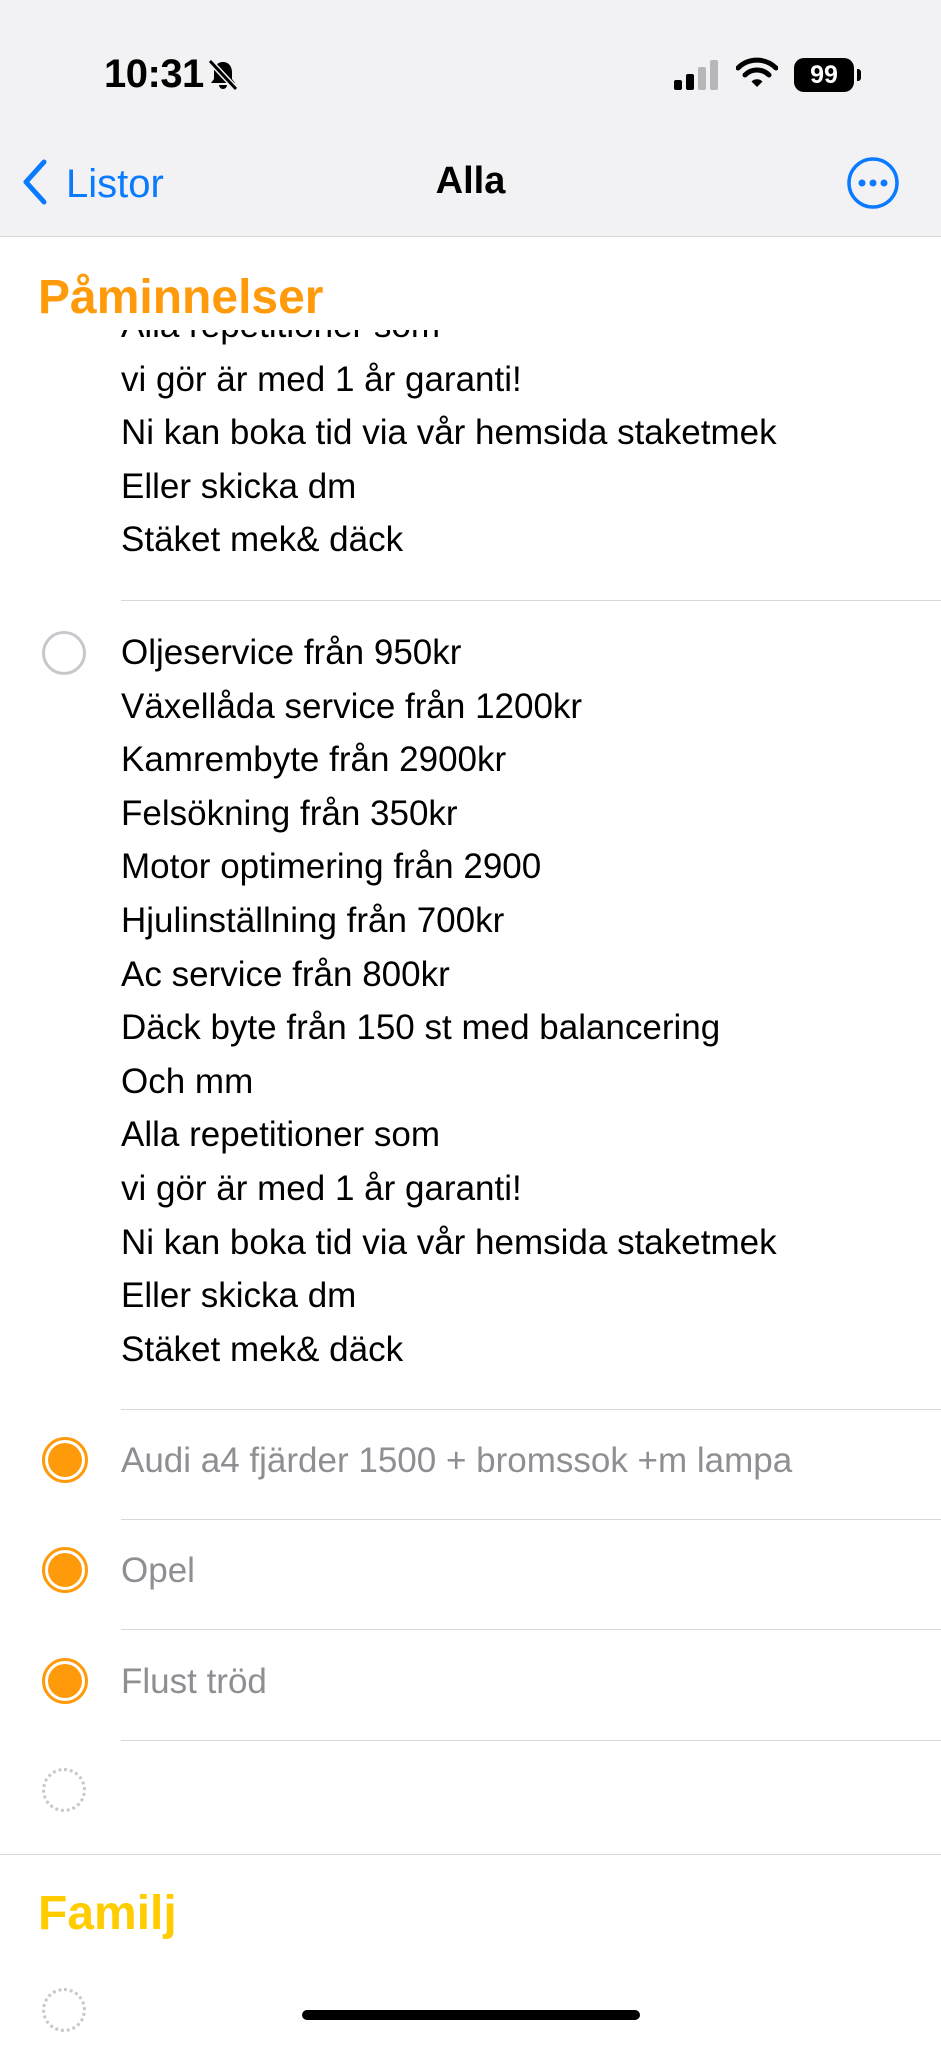  Describe the element at coordinates (470, 181) in the screenshot. I see `page-title: Alla` at that location.